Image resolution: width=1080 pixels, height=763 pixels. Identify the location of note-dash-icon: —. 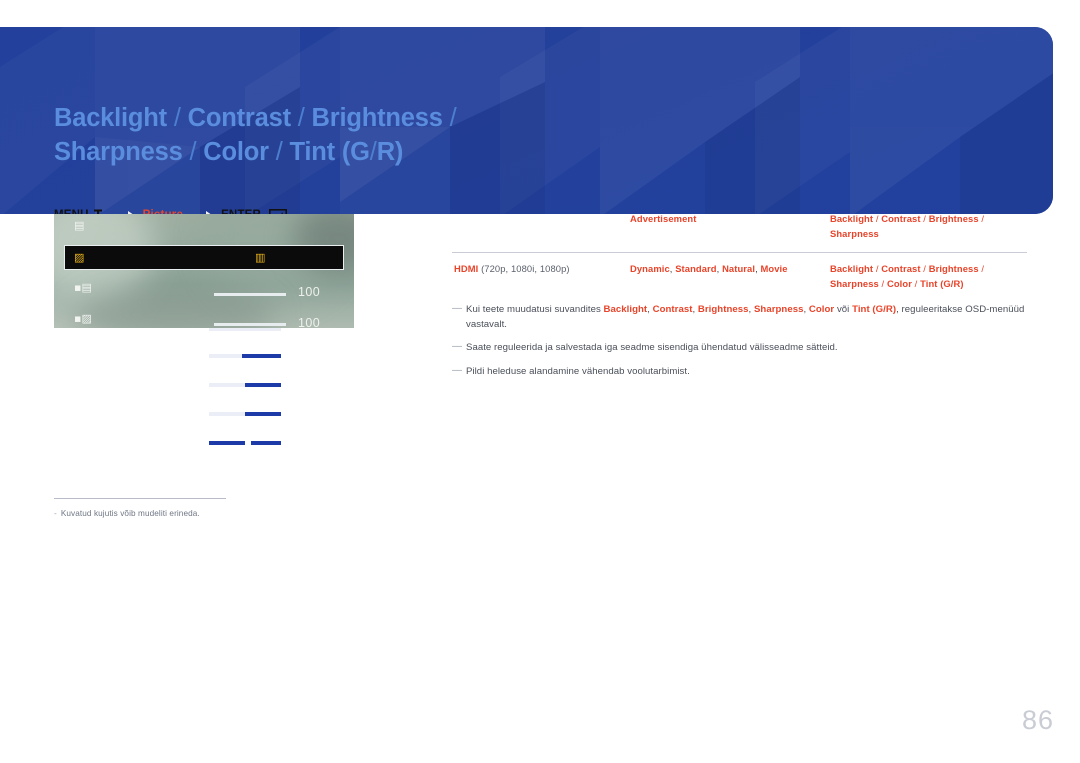
(457, 308).